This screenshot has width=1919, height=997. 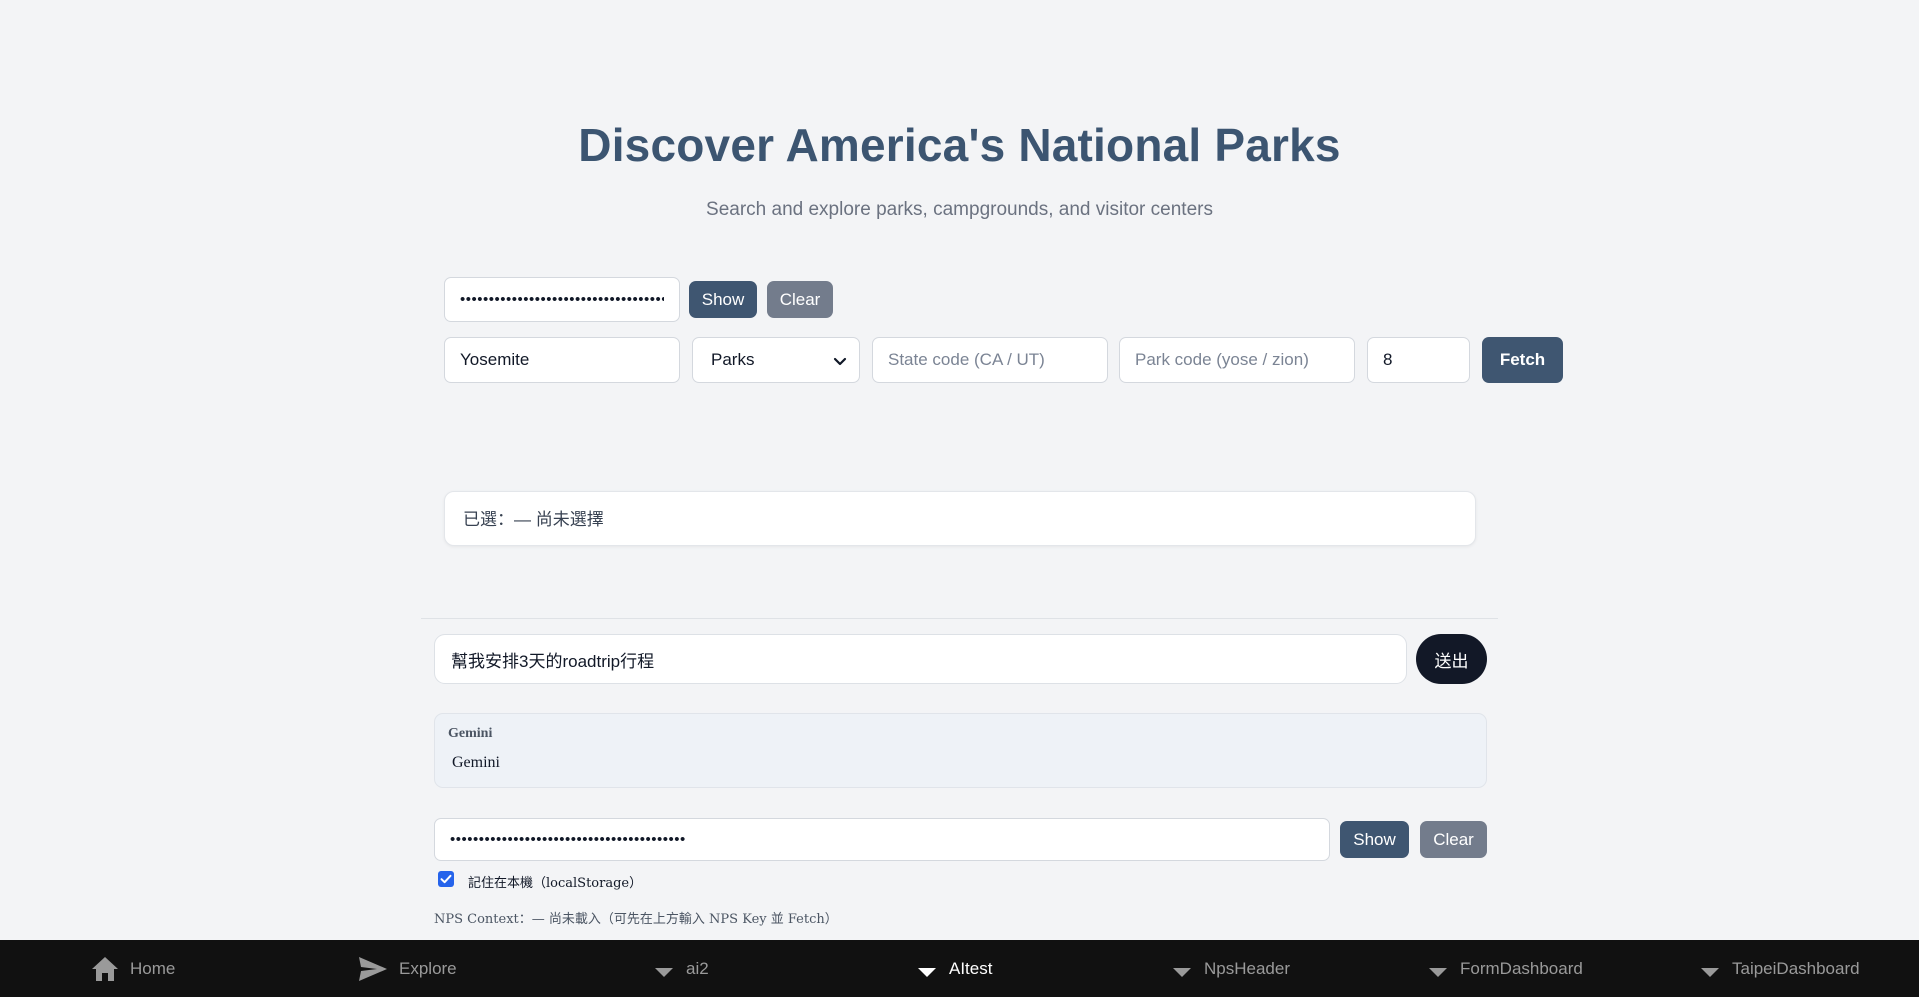 I want to click on nav-item-npsheader: NpsHeader, so click(x=1231, y=968).